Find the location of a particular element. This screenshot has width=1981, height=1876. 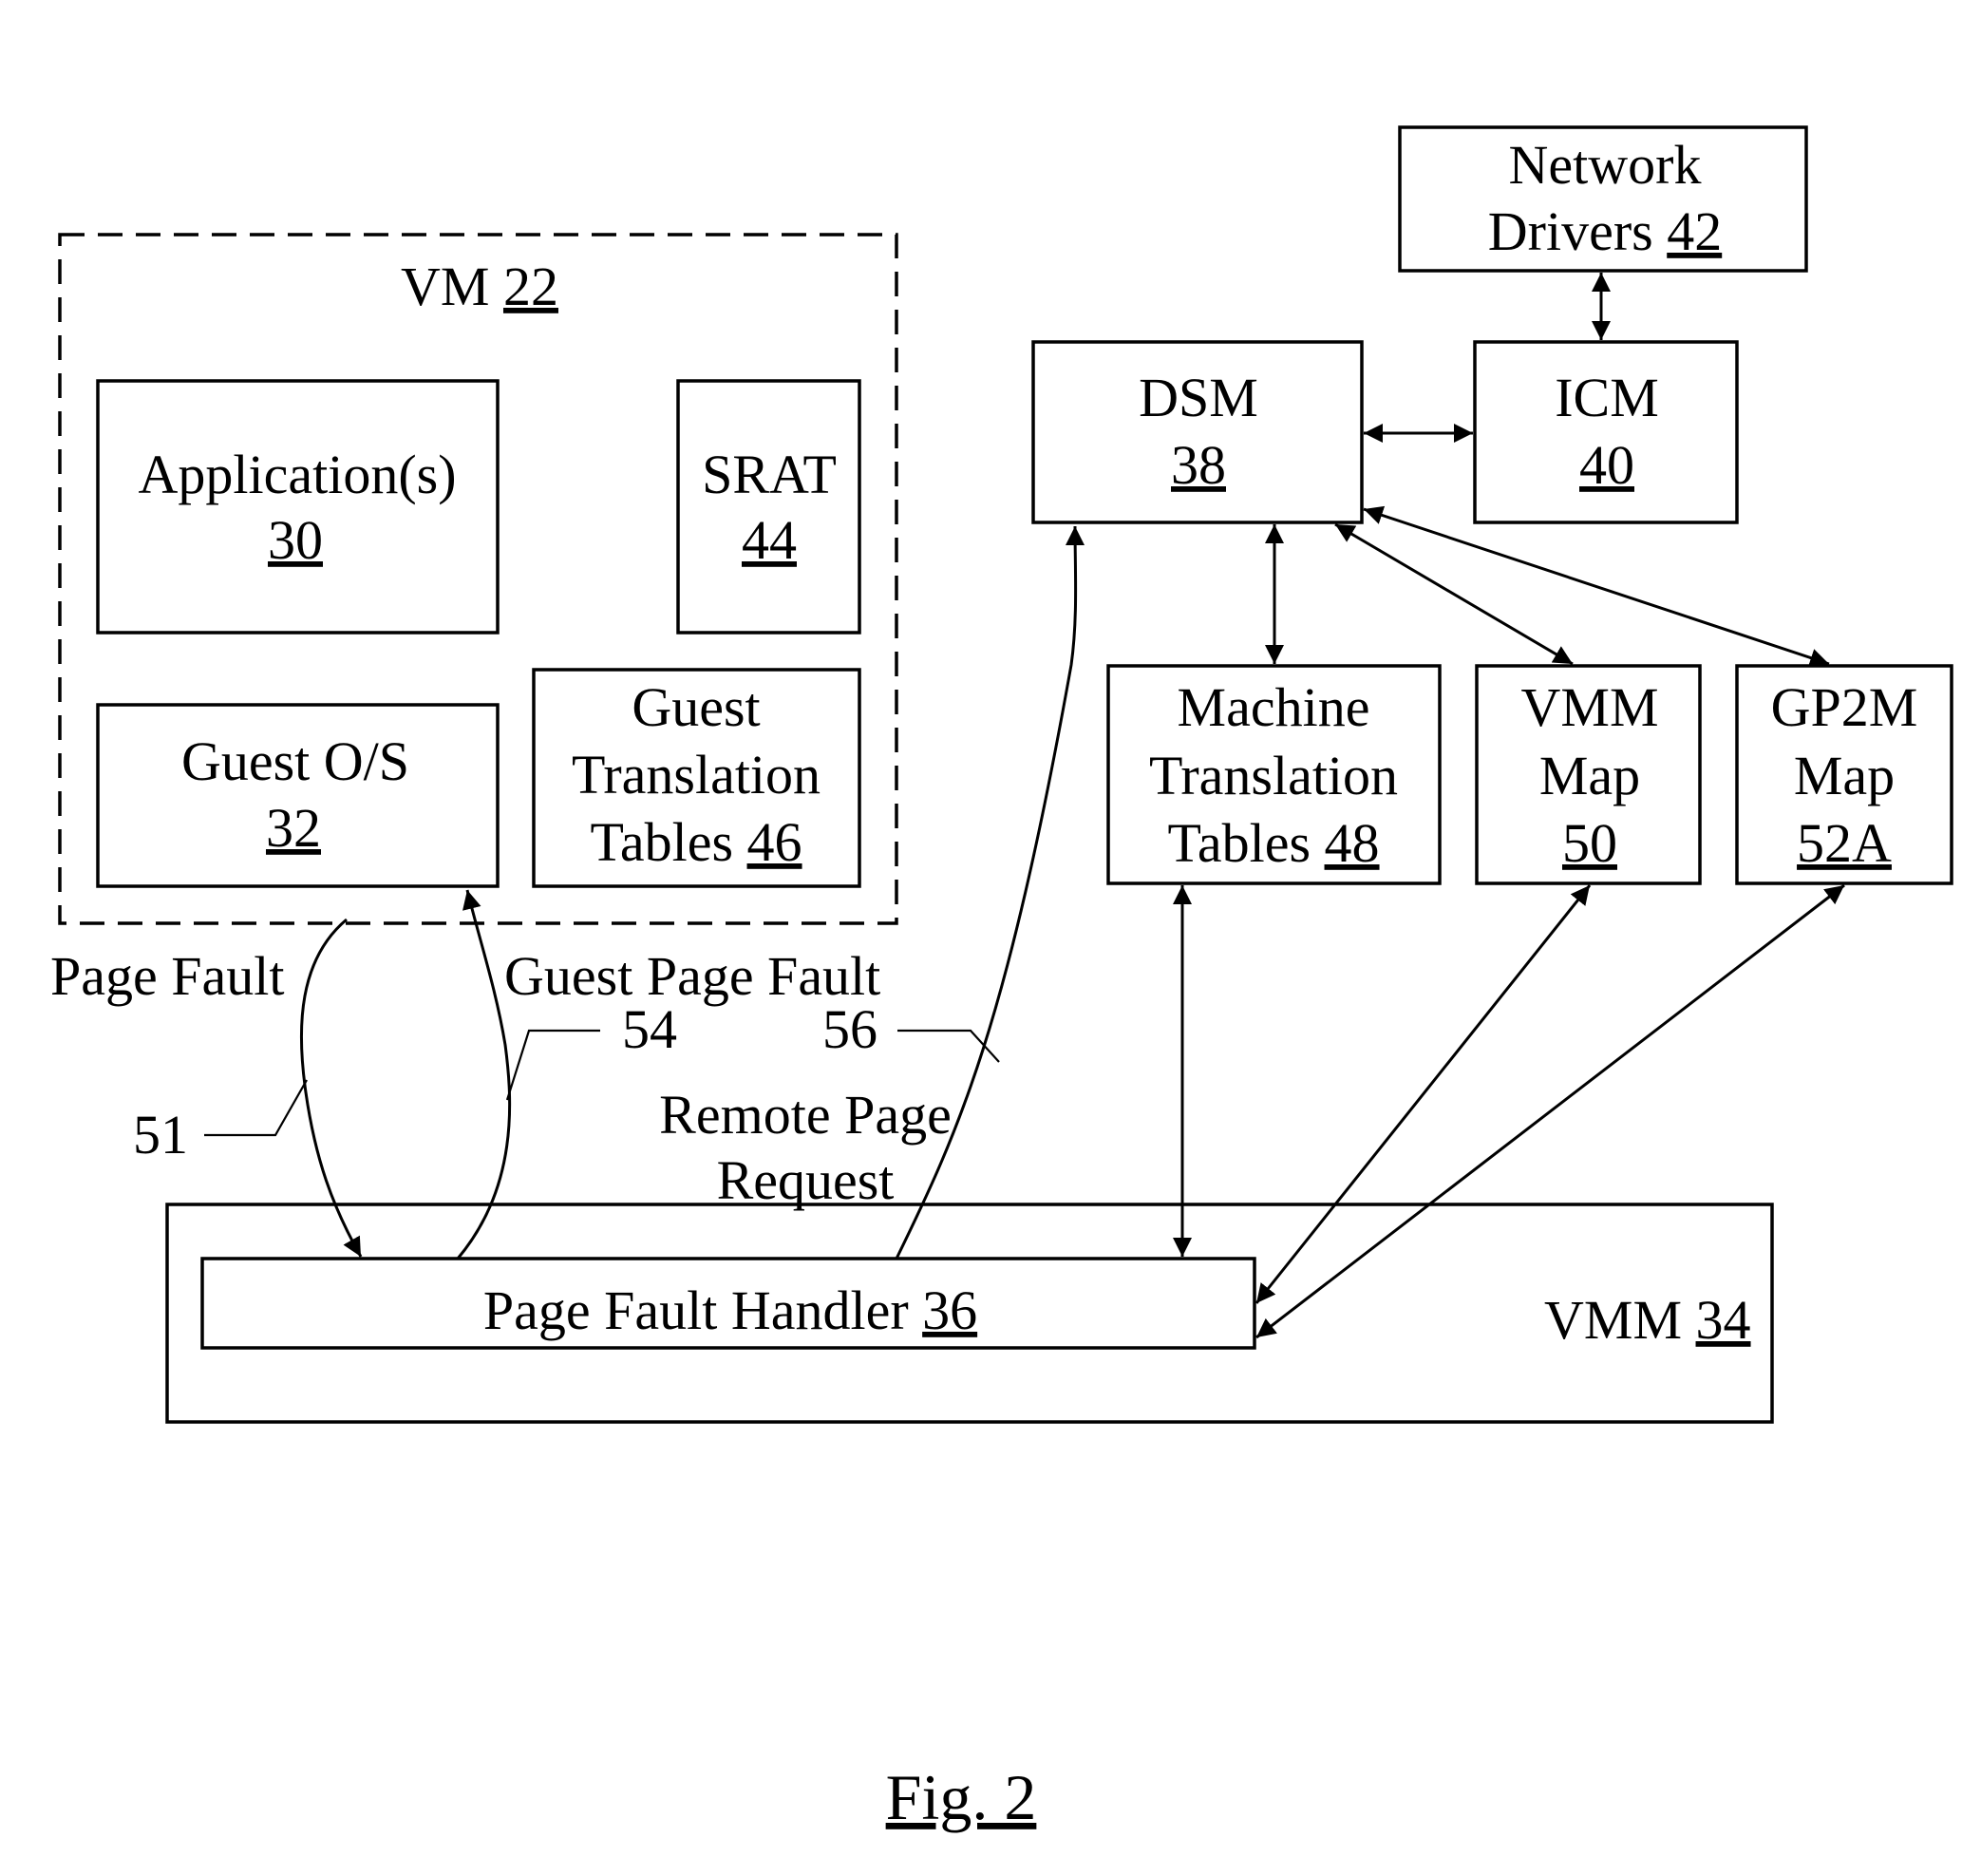

arrow-dsm-gp2m-map is located at coordinates (1596, 586).